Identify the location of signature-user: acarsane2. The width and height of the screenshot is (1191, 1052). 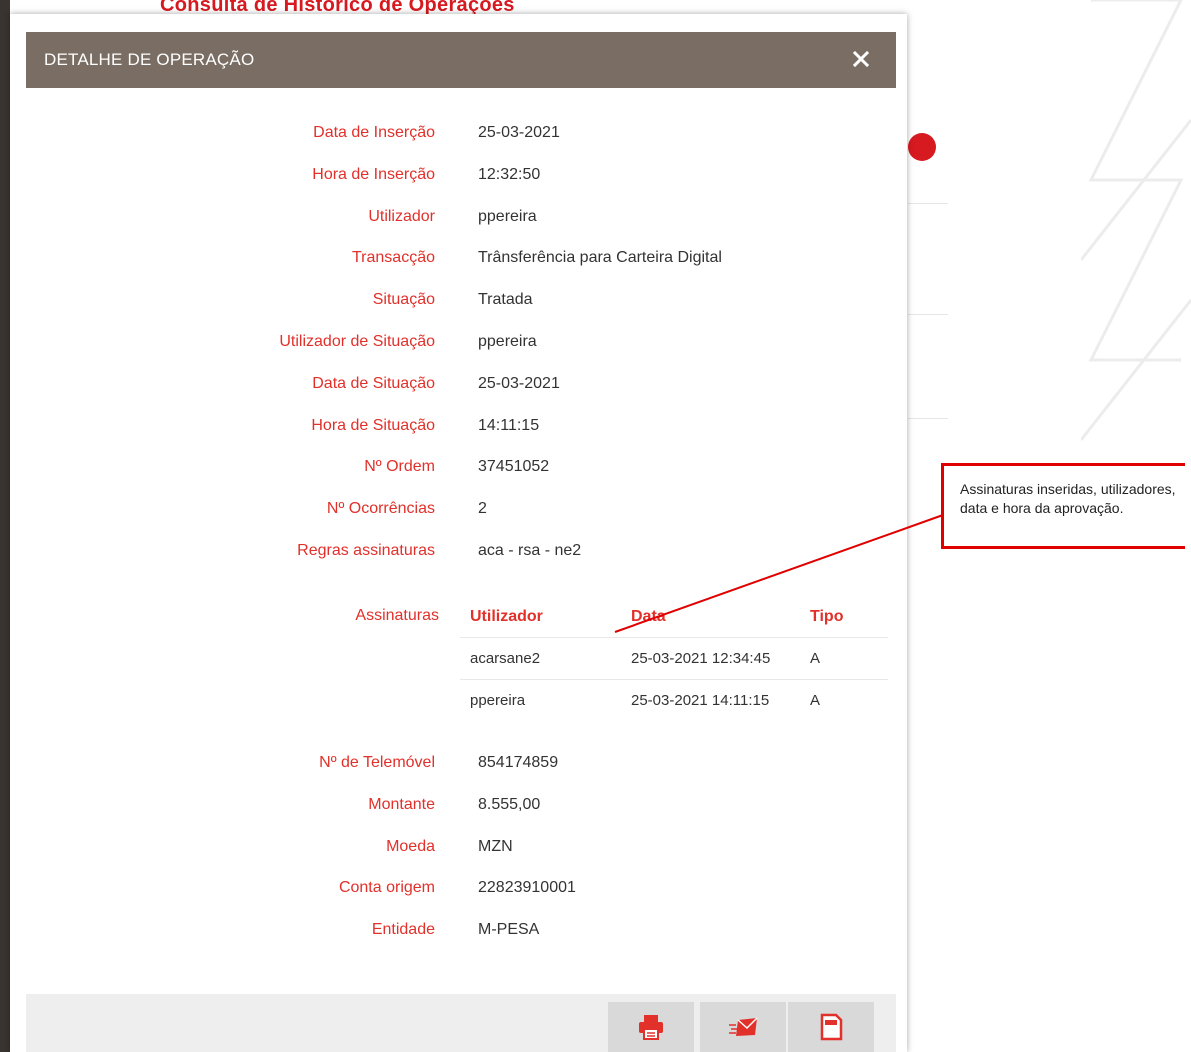
(505, 658).